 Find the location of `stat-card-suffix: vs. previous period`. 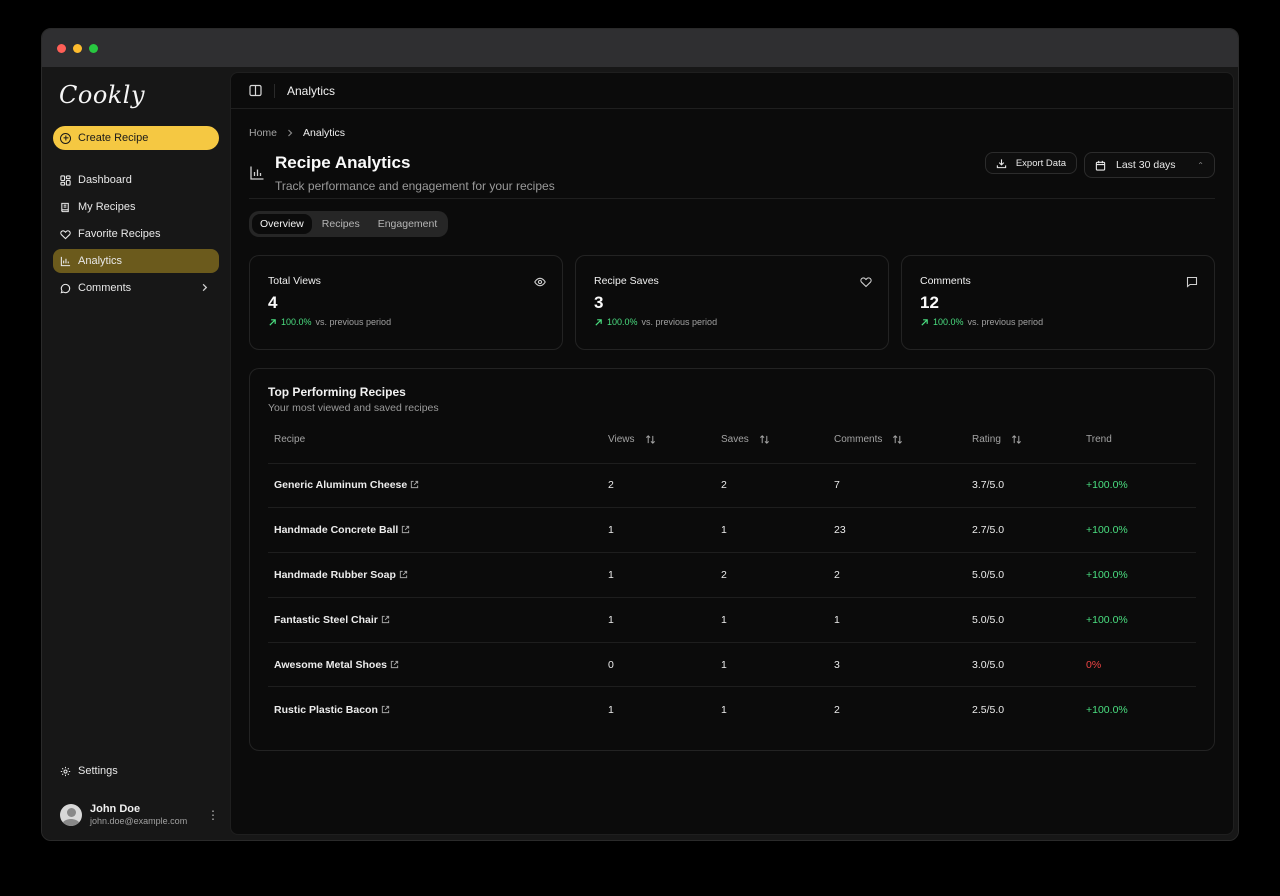

stat-card-suffix: vs. previous period is located at coordinates (353, 322).